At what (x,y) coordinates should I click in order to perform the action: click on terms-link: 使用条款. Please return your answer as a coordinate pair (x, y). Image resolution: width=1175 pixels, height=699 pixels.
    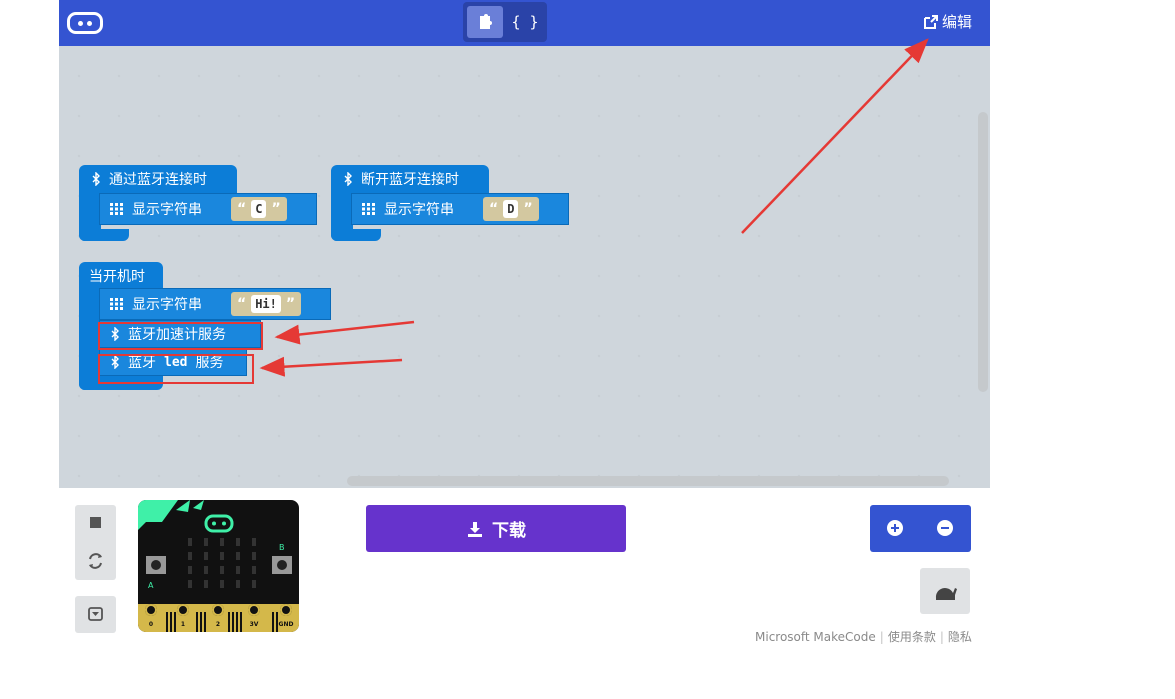
    Looking at the image, I should click on (912, 637).